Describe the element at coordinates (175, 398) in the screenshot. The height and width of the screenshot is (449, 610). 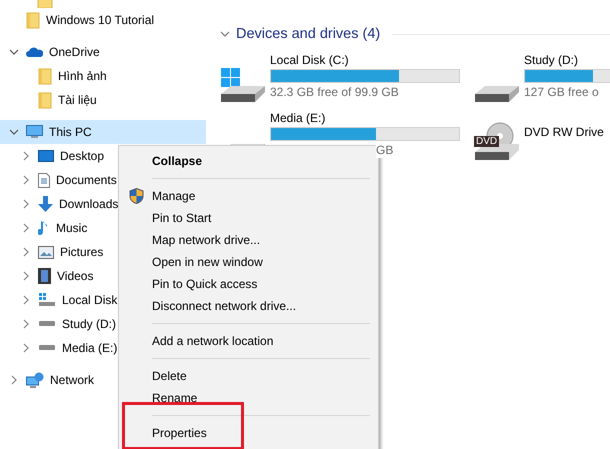
I see `menu-item: Rename` at that location.